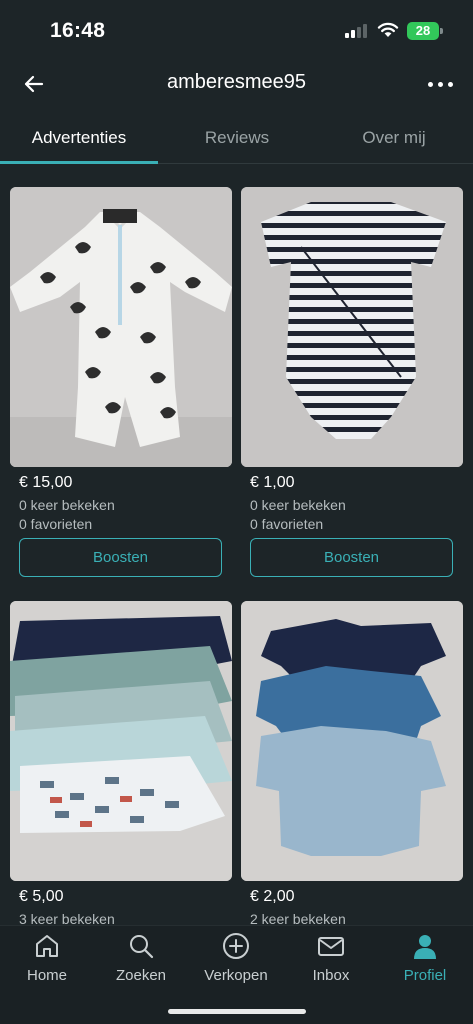 This screenshot has height=1024, width=473. Describe the element at coordinates (425, 975) in the screenshot. I see `nav-profile-label: Profiel` at that location.